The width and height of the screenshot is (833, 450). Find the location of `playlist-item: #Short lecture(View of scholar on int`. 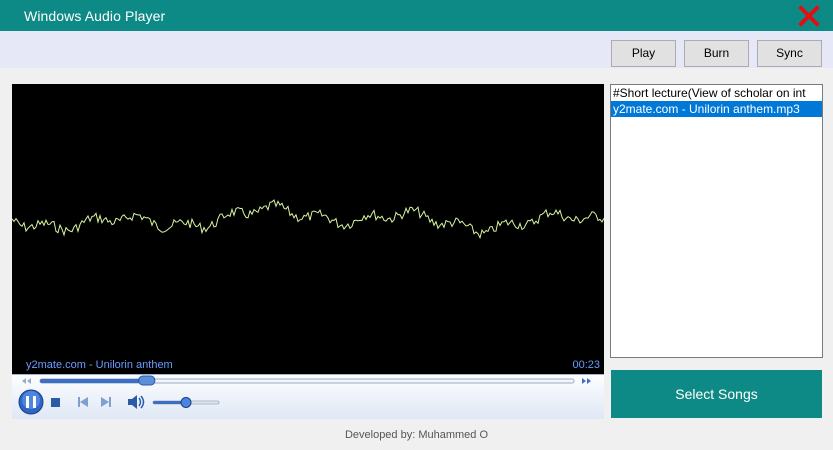

playlist-item: #Short lecture(View of scholar on int is located at coordinates (716, 93).